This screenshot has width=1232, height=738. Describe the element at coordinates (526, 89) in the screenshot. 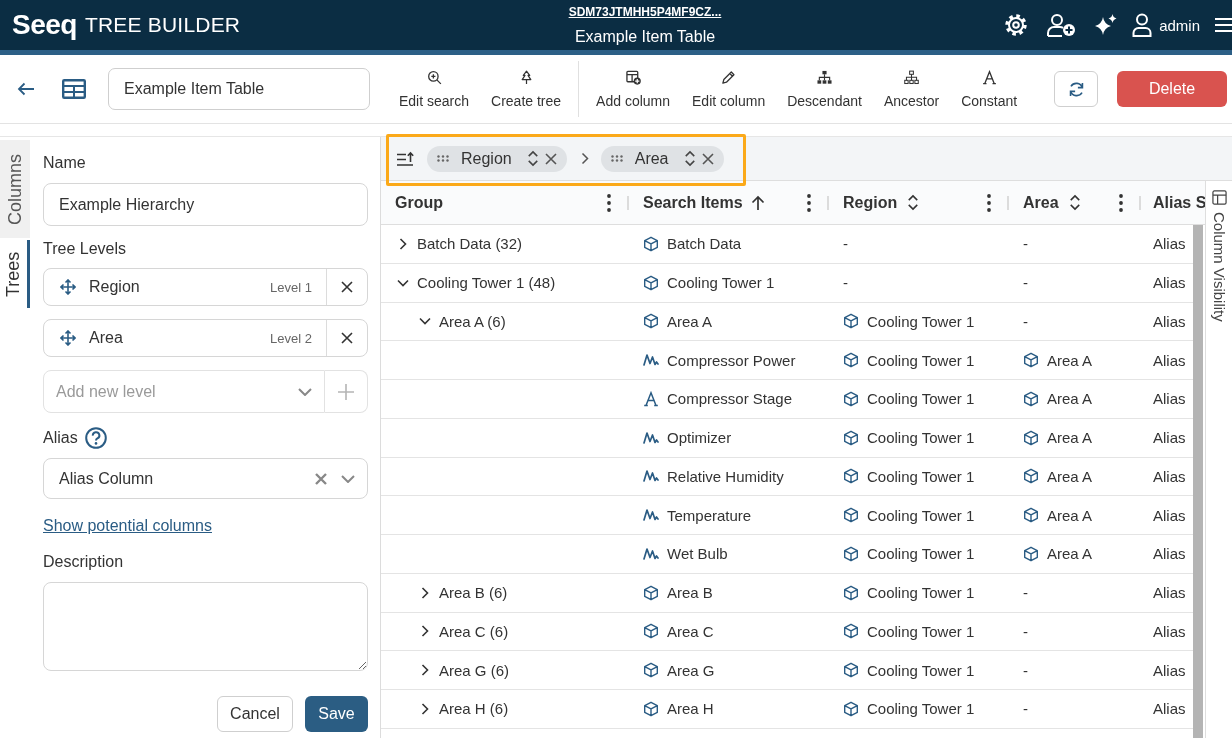

I see `toolbar-button: Create tree` at that location.